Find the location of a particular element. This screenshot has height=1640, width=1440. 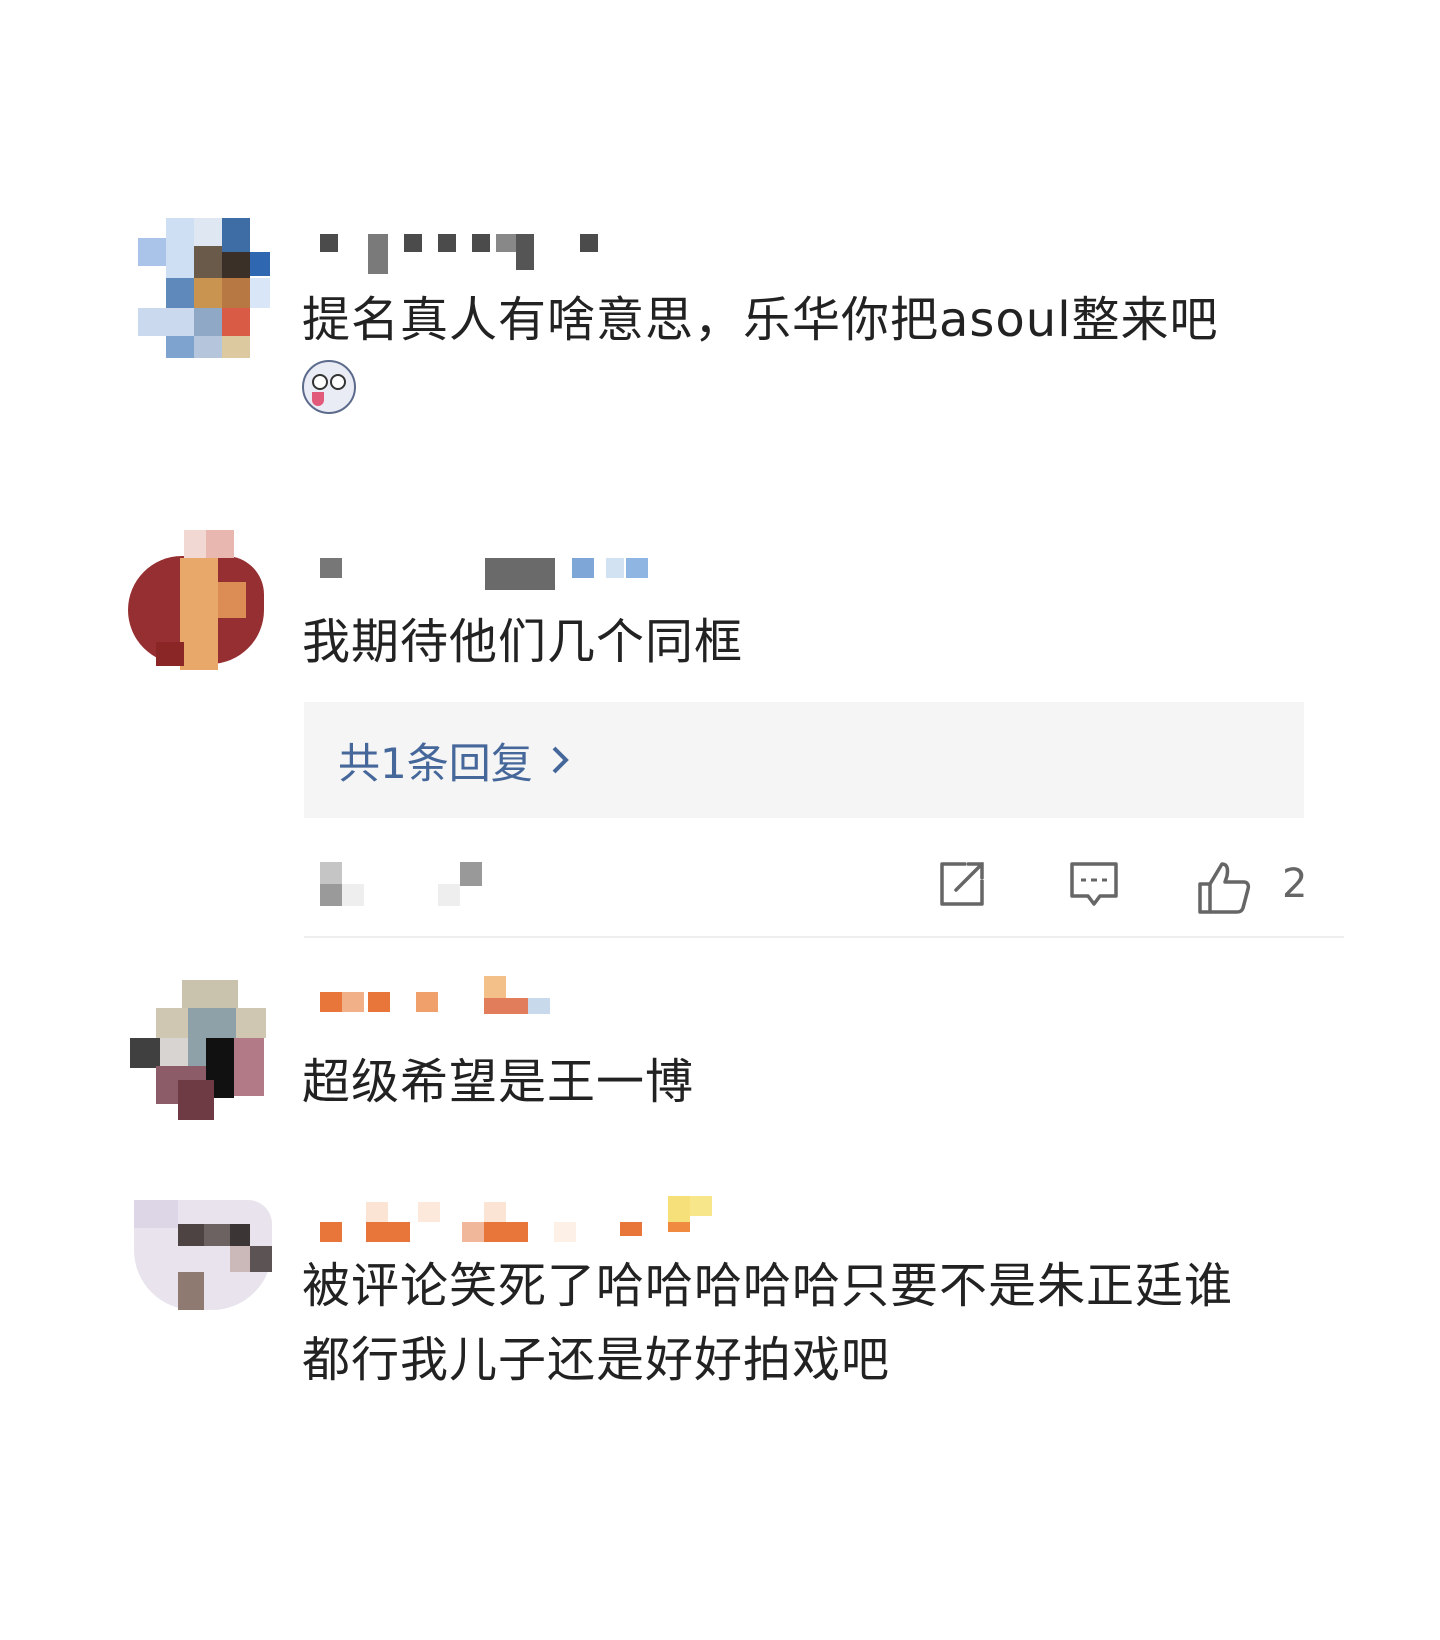

timestamp-blurred is located at coordinates (410, 887).